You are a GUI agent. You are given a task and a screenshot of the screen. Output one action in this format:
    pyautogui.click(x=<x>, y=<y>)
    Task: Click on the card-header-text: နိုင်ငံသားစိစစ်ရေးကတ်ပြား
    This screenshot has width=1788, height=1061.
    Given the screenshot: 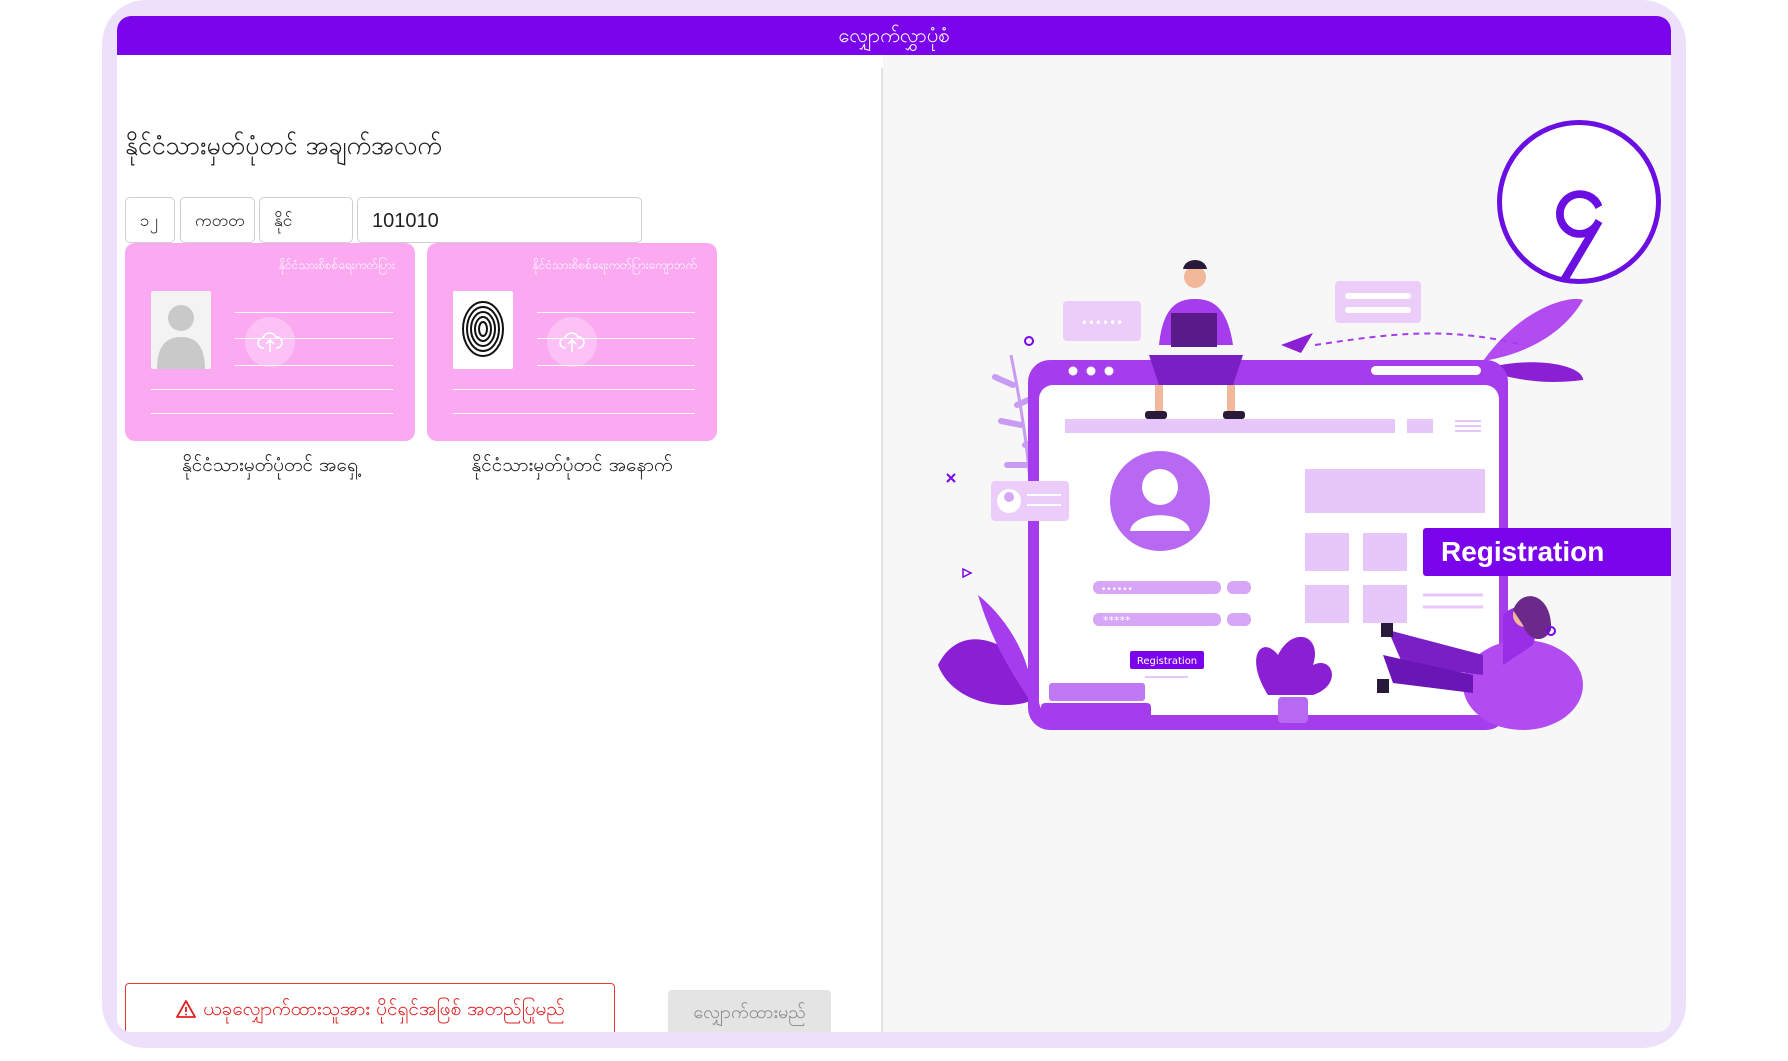 What is the action you would take?
    pyautogui.click(x=336, y=265)
    